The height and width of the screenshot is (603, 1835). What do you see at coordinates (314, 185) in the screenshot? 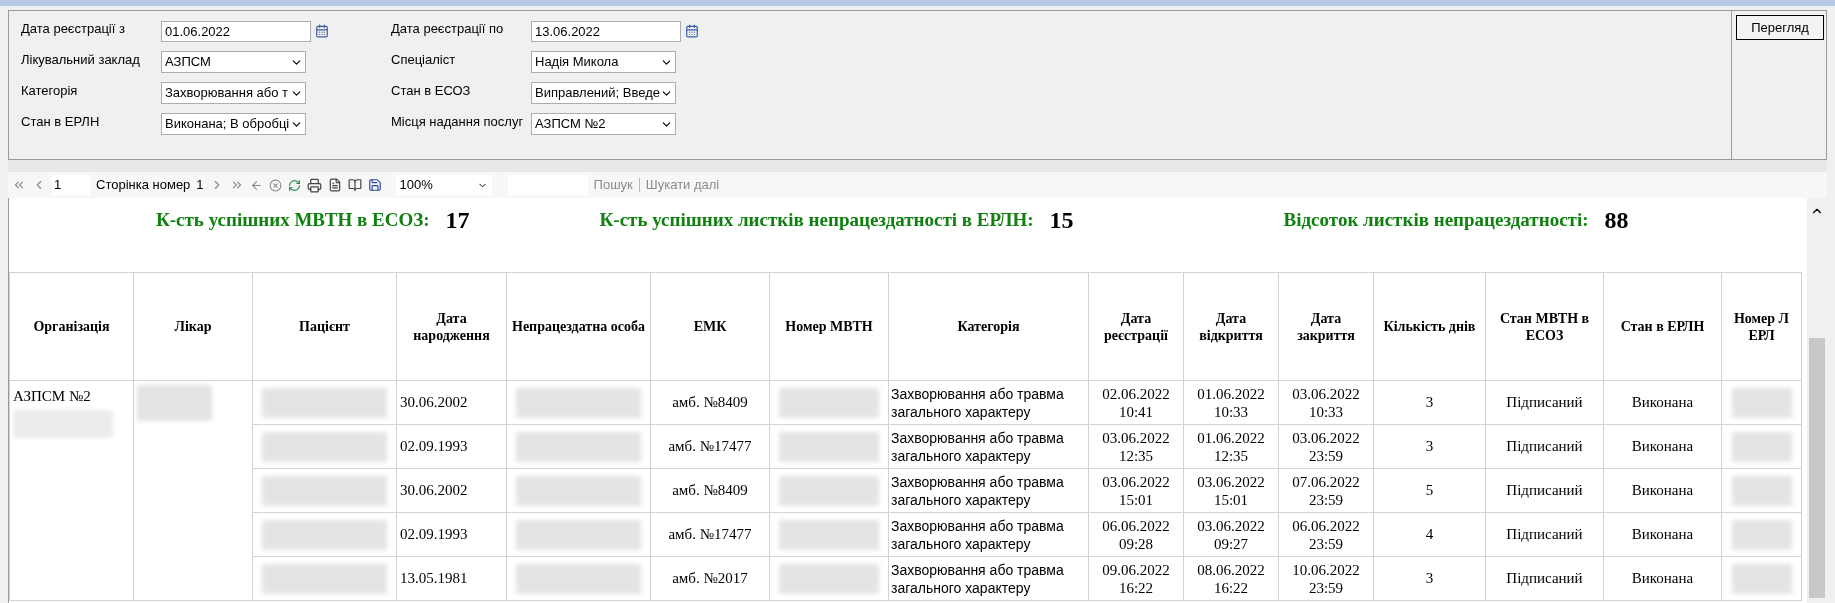
I see `print-icon` at bounding box center [314, 185].